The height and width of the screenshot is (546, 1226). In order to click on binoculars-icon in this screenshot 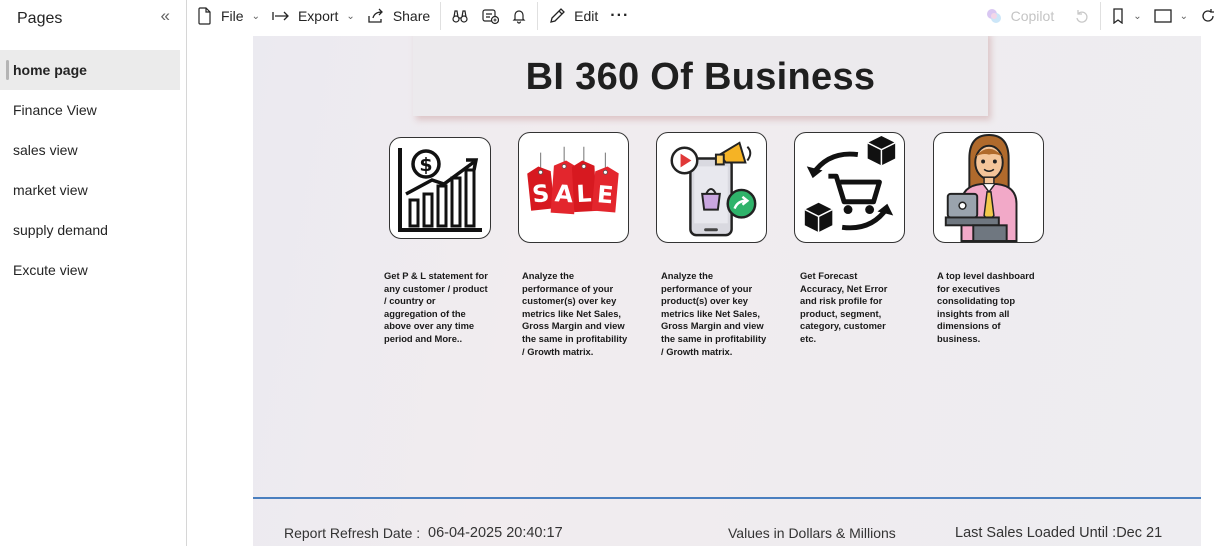, I will do `click(460, 16)`.